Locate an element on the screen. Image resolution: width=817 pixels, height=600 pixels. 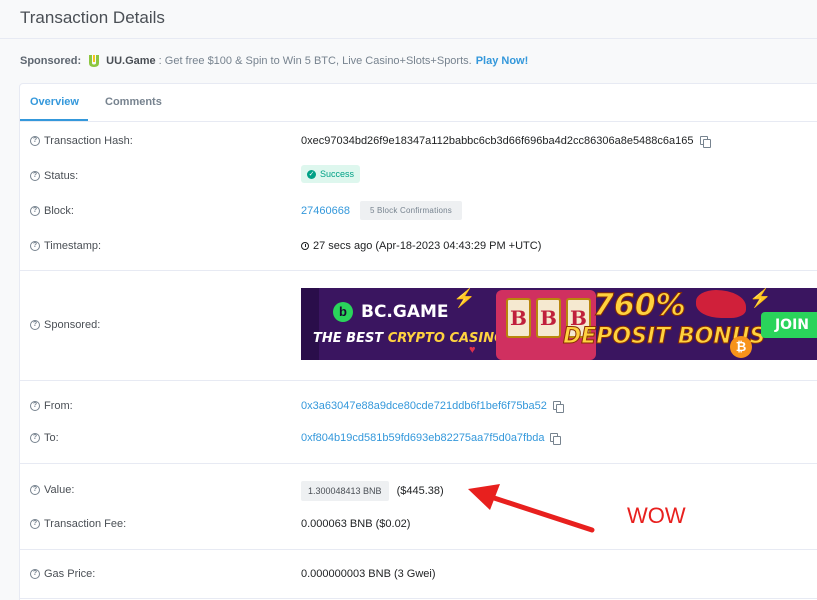
ad-brand: BC.GAME is located at coordinates (405, 312).